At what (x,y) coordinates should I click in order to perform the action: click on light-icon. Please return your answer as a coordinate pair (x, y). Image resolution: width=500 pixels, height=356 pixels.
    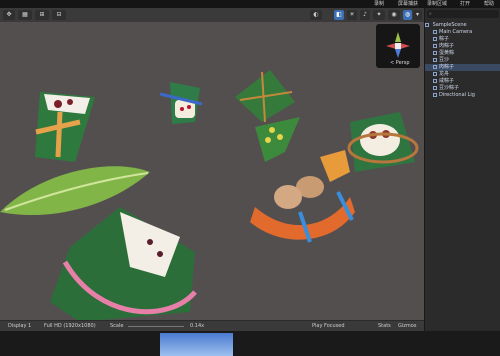
    Looking at the image, I should click on (435, 94).